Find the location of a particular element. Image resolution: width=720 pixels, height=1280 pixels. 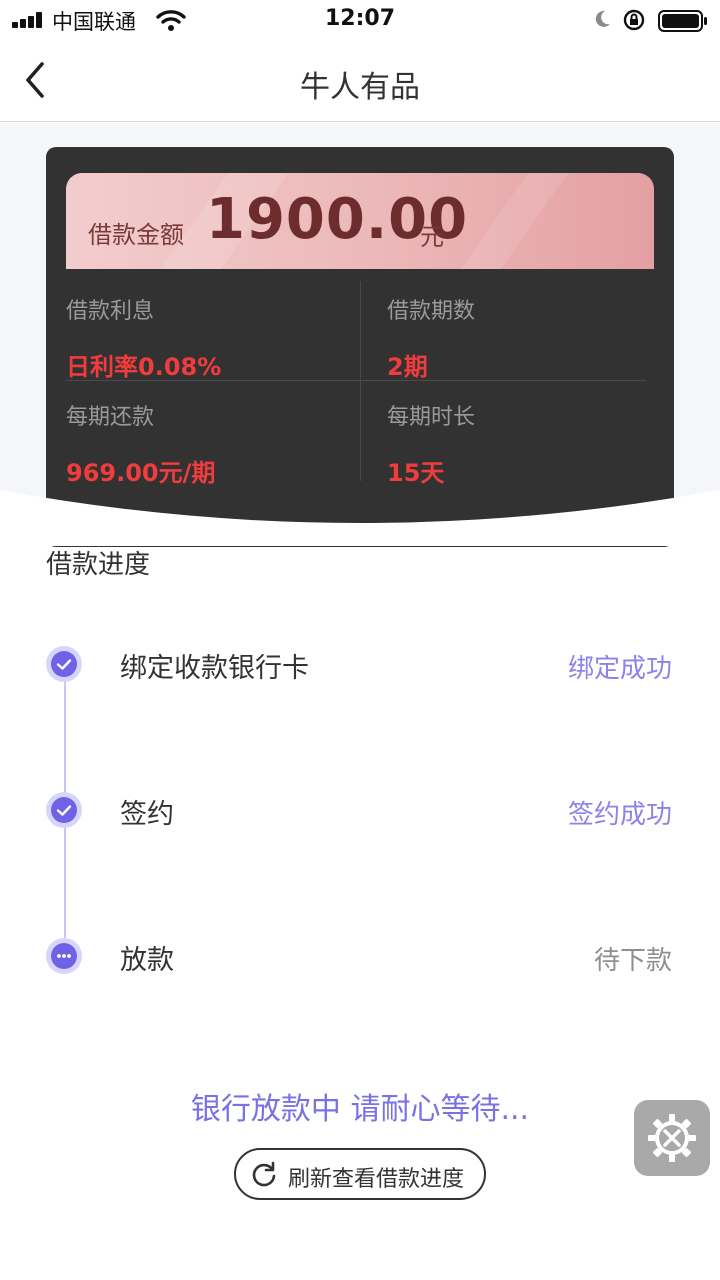

gear-wrench-icon is located at coordinates (672, 1138).